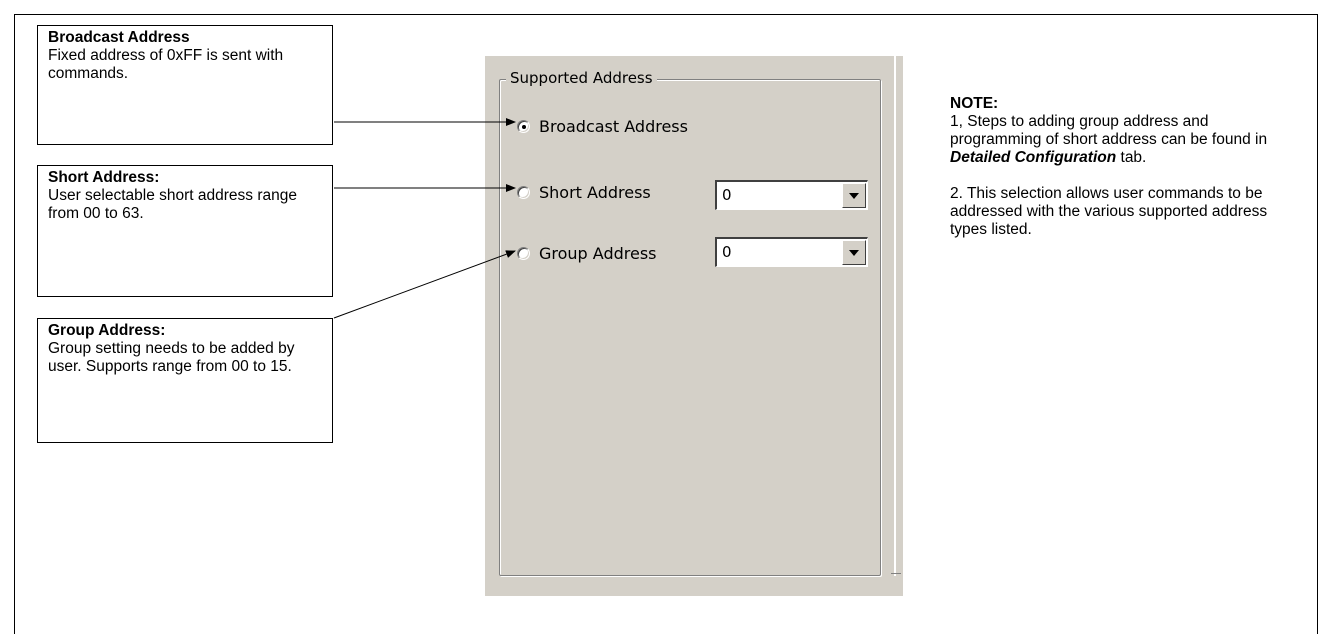  What do you see at coordinates (424, 284) in the screenshot?
I see `group-arrow` at bounding box center [424, 284].